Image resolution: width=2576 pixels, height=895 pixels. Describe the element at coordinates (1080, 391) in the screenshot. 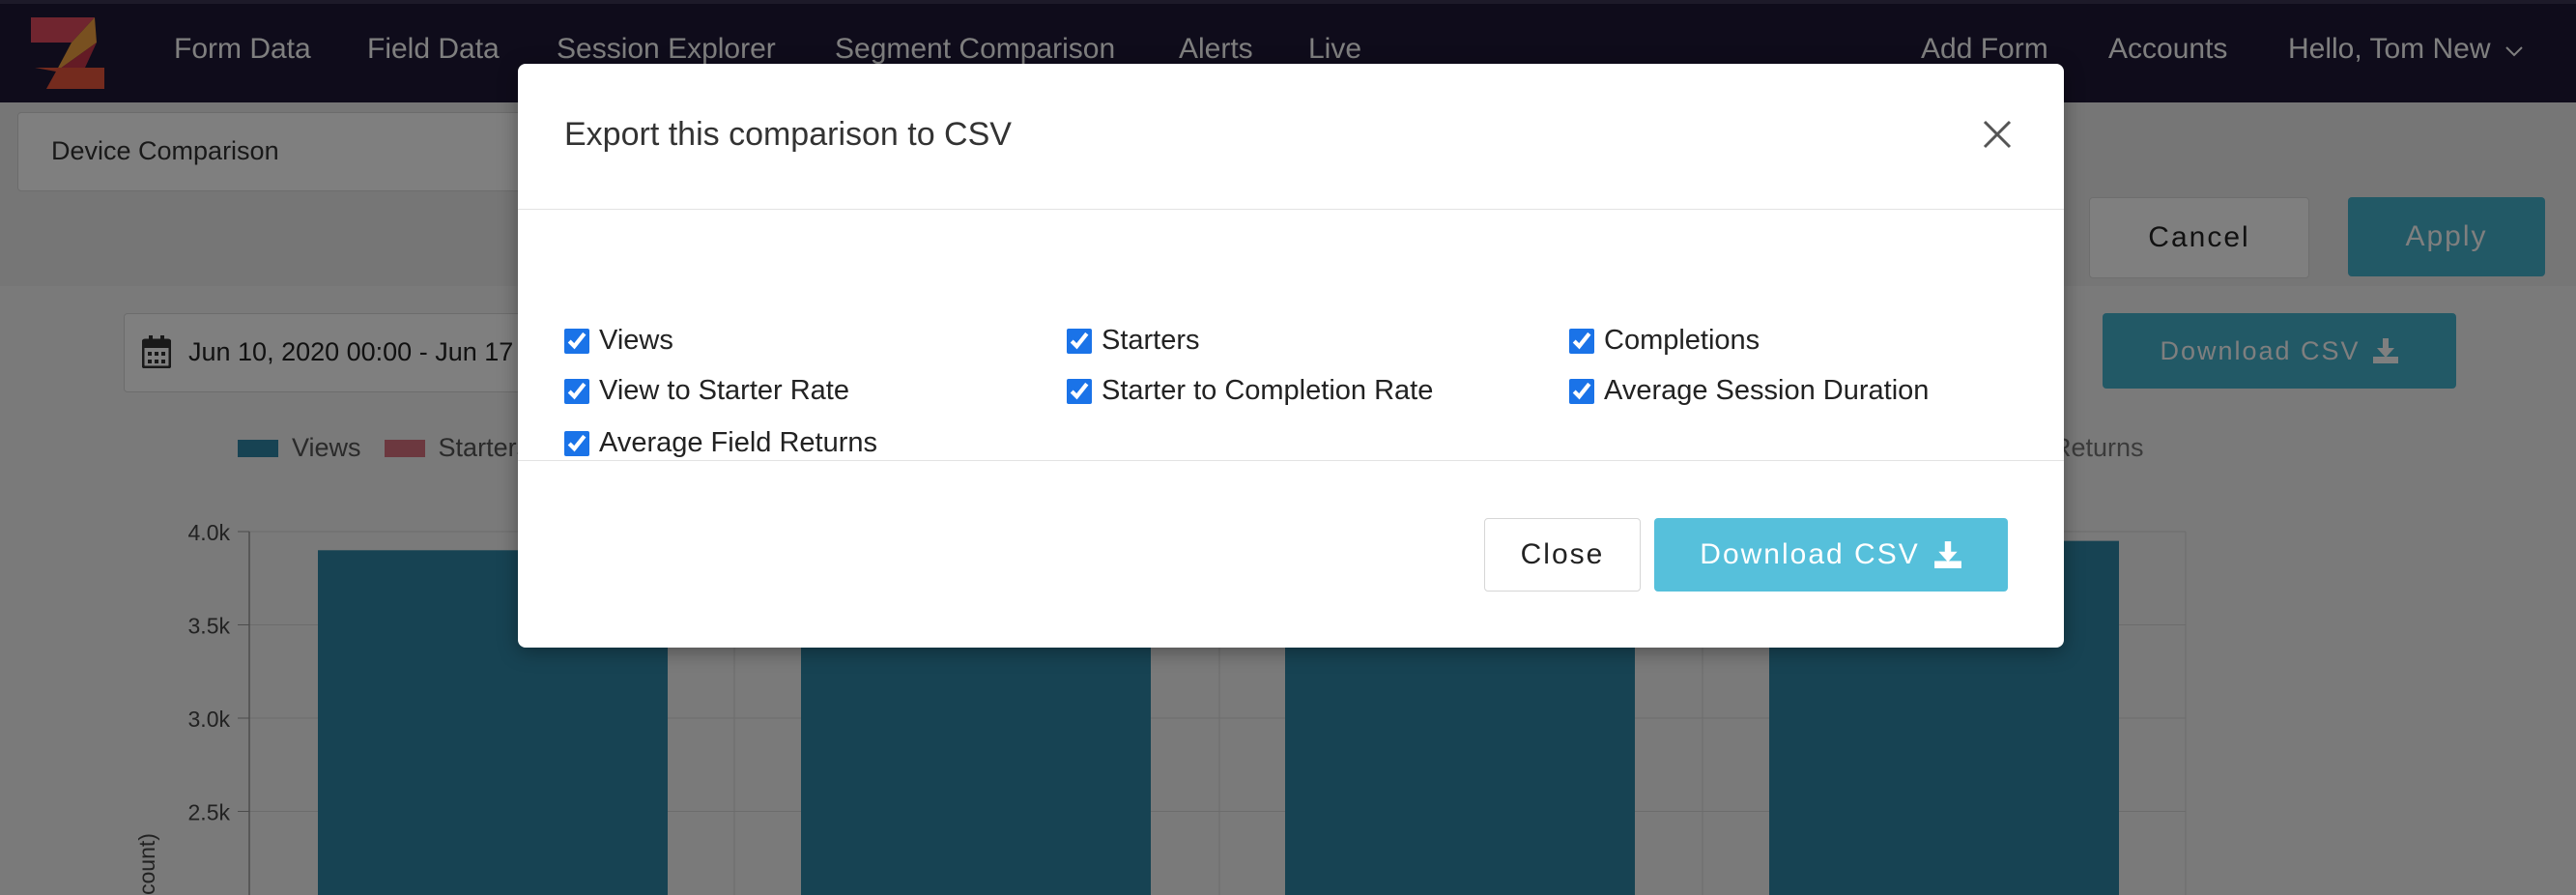

I see `checkbox-starter-to-completion-rate` at that location.